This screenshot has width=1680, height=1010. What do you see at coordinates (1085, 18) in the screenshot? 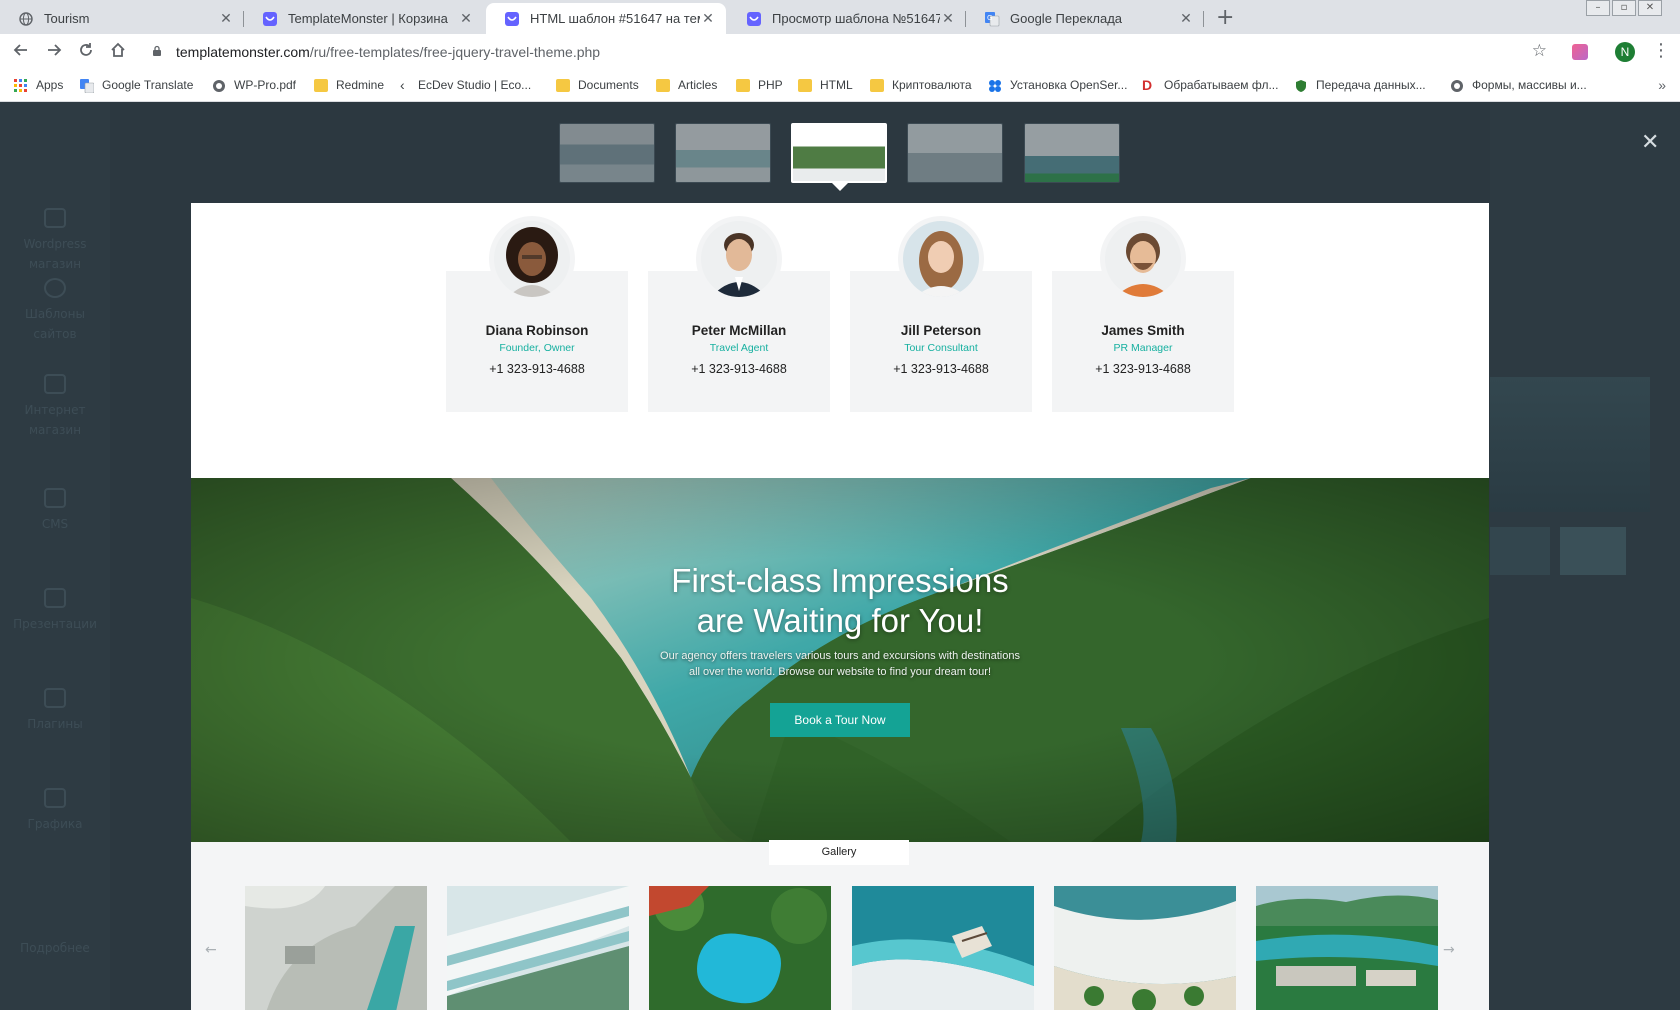
I see `tab-google-translate: G Google Переклада ✕` at bounding box center [1085, 18].